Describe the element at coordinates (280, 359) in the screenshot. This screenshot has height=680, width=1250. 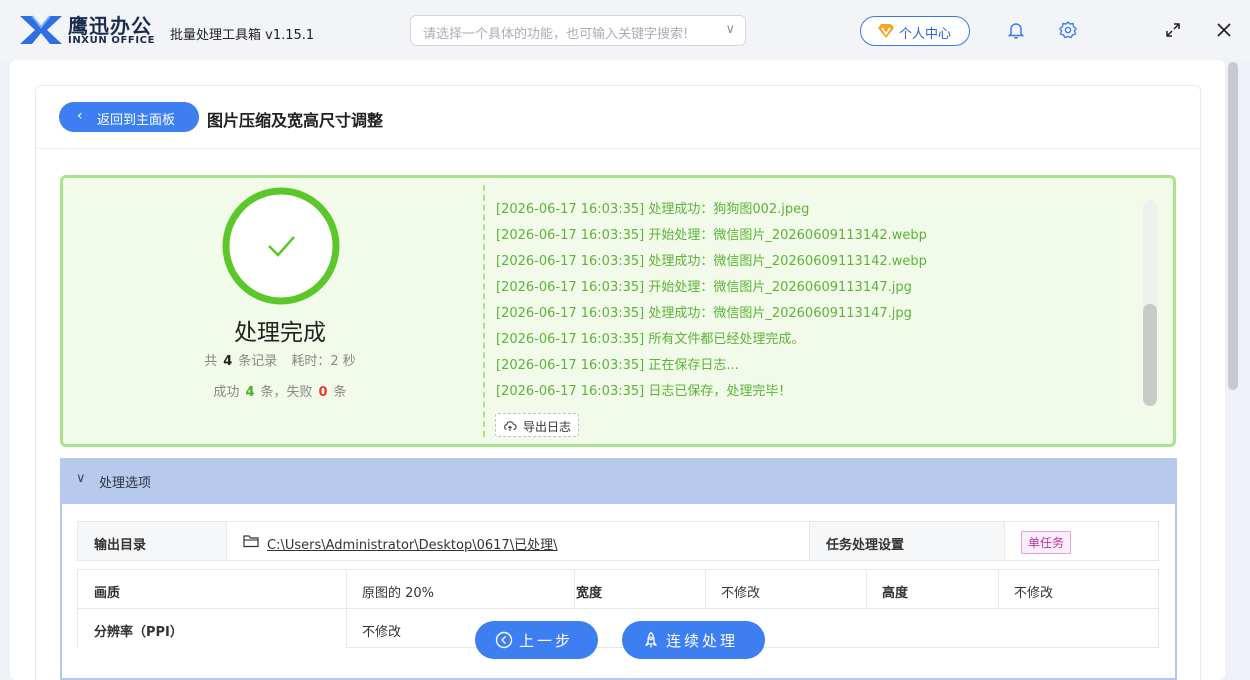
I see `result-summary: 共 4 条记录 耗时：2 秒` at that location.